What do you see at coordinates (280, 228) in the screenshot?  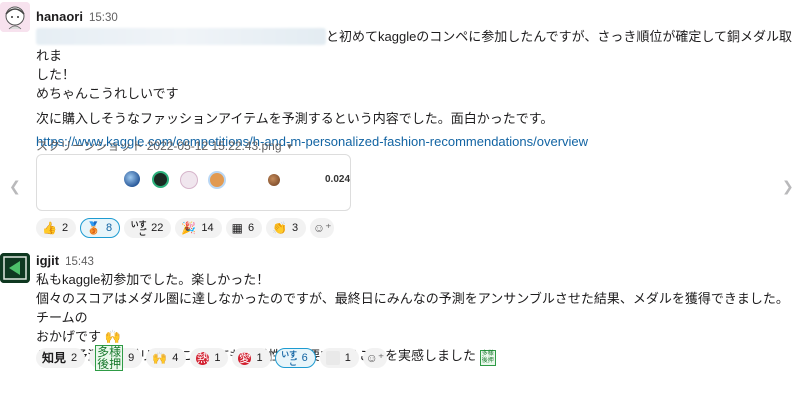 I see `clapping-hands-icon: 👏` at bounding box center [280, 228].